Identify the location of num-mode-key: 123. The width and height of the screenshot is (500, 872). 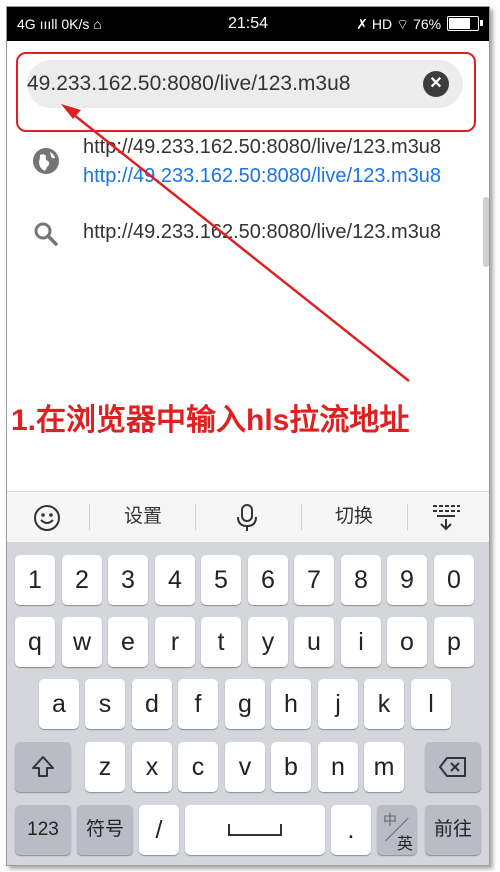
(43, 830).